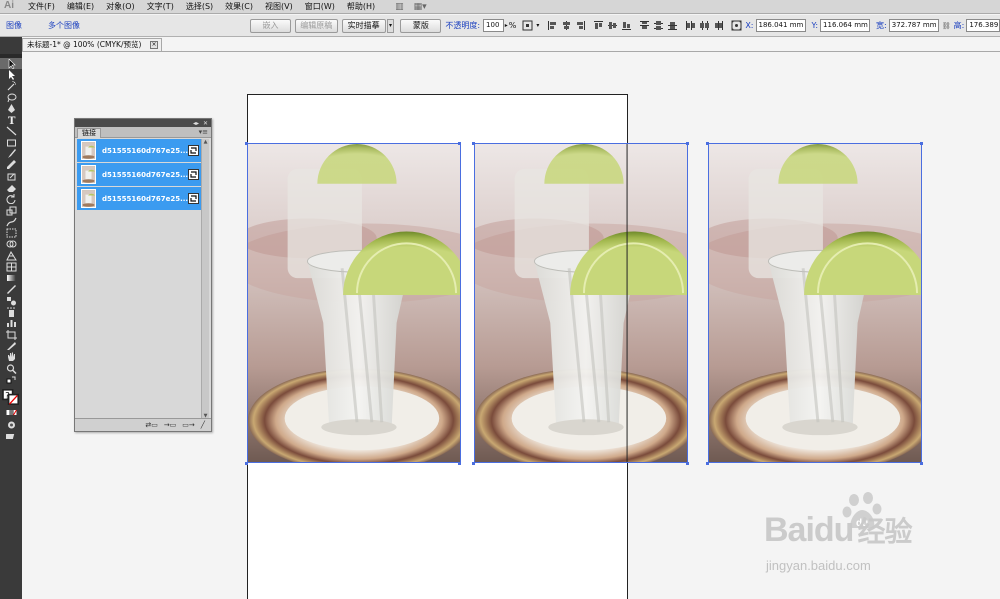 This screenshot has width=1000, height=599. Describe the element at coordinates (983, 25) in the screenshot. I see `height-input: 176.389` at that location.